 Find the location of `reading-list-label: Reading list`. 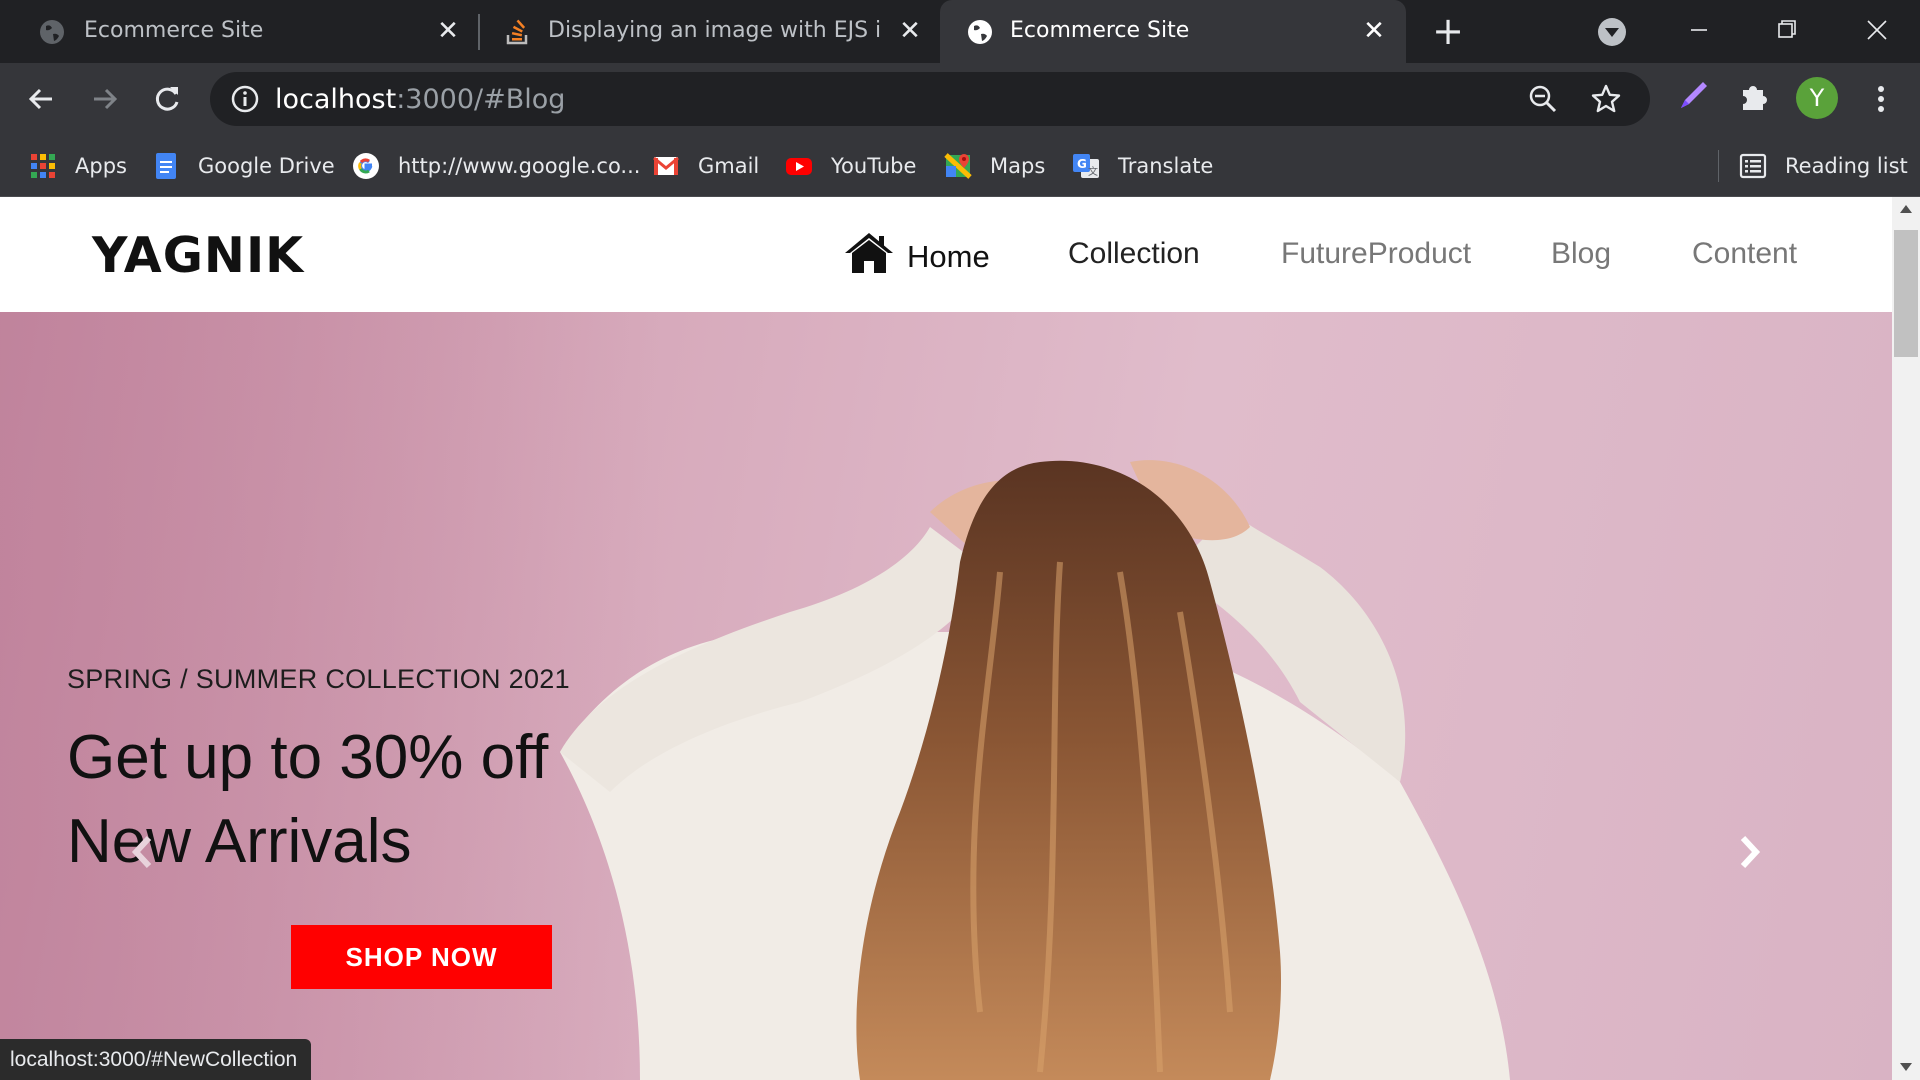

reading-list-label: Reading list is located at coordinates (1846, 166).